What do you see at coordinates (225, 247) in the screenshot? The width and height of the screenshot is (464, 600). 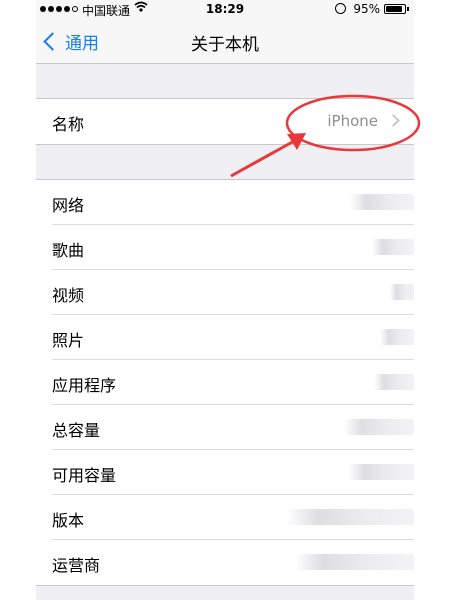 I see `list-item: 歌曲` at bounding box center [225, 247].